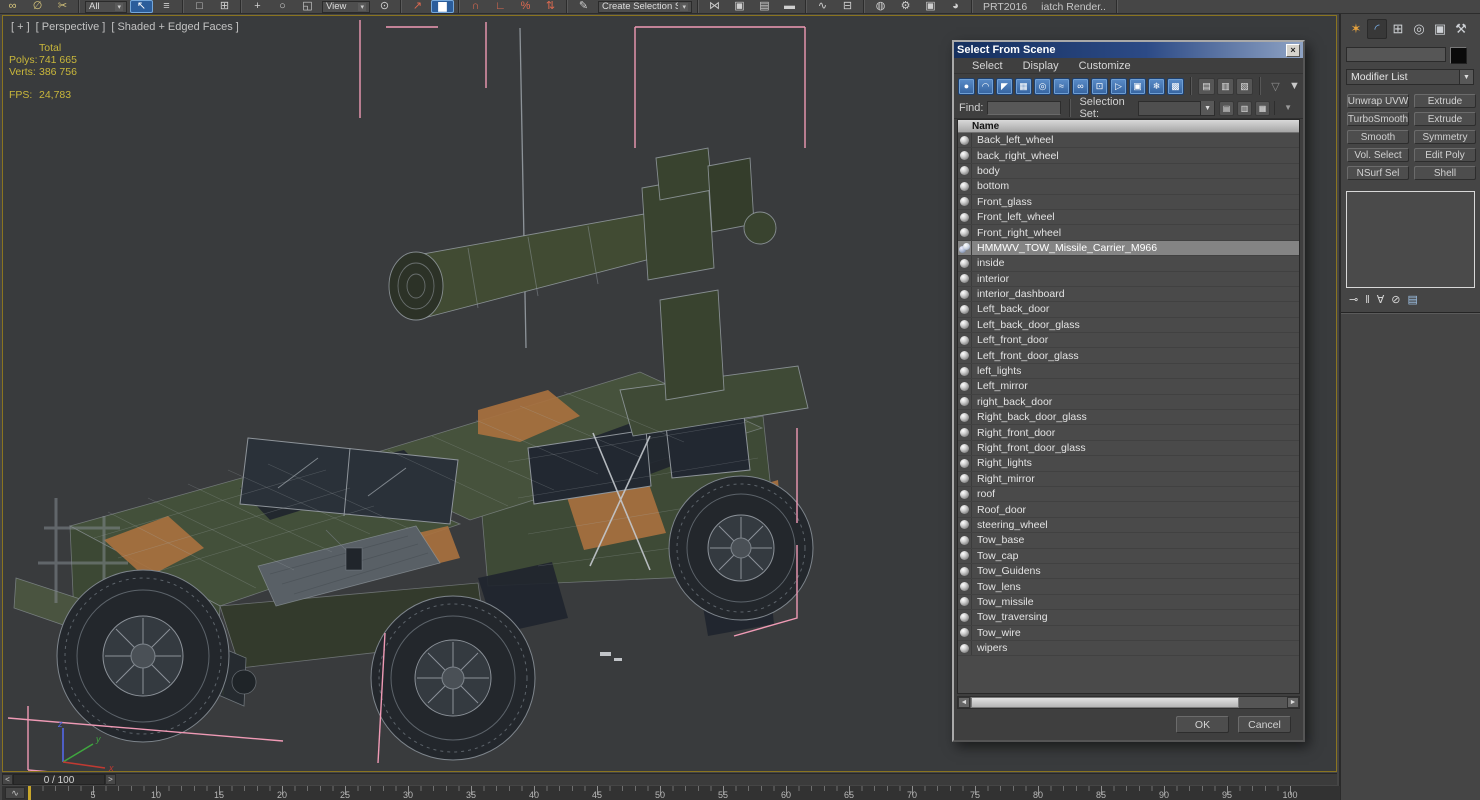  What do you see at coordinates (1128, 602) in the screenshot?
I see `scene-object-row: Tow_missile` at bounding box center [1128, 602].